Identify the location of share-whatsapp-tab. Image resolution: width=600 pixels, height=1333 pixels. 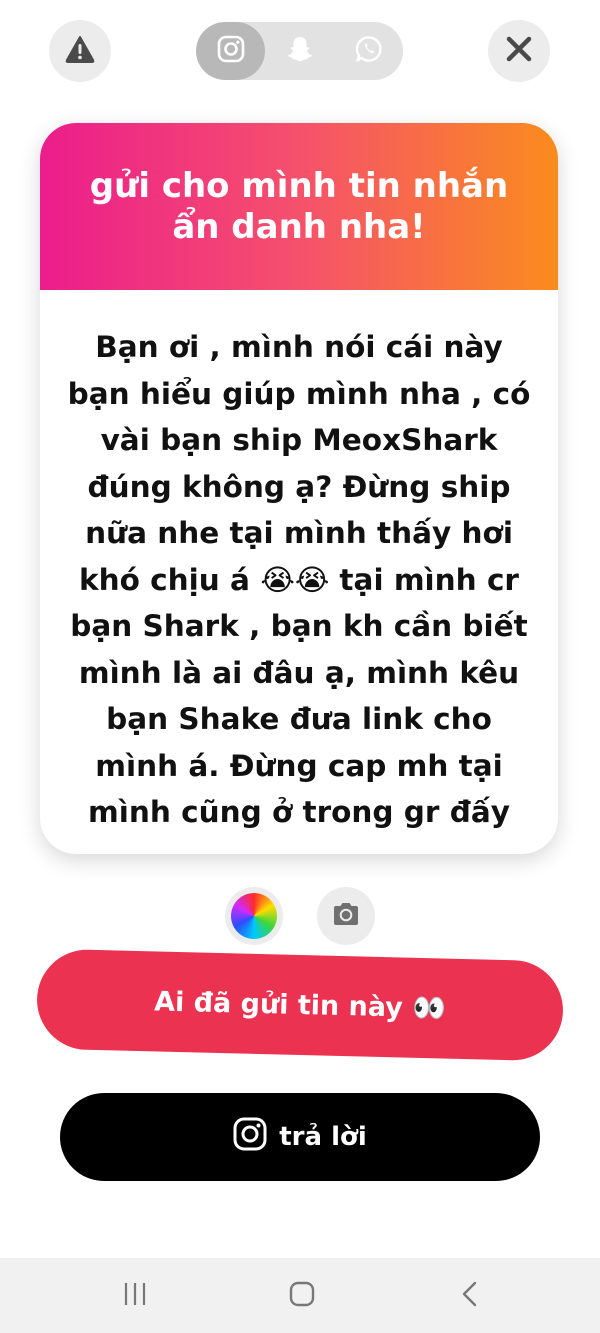
(368, 51).